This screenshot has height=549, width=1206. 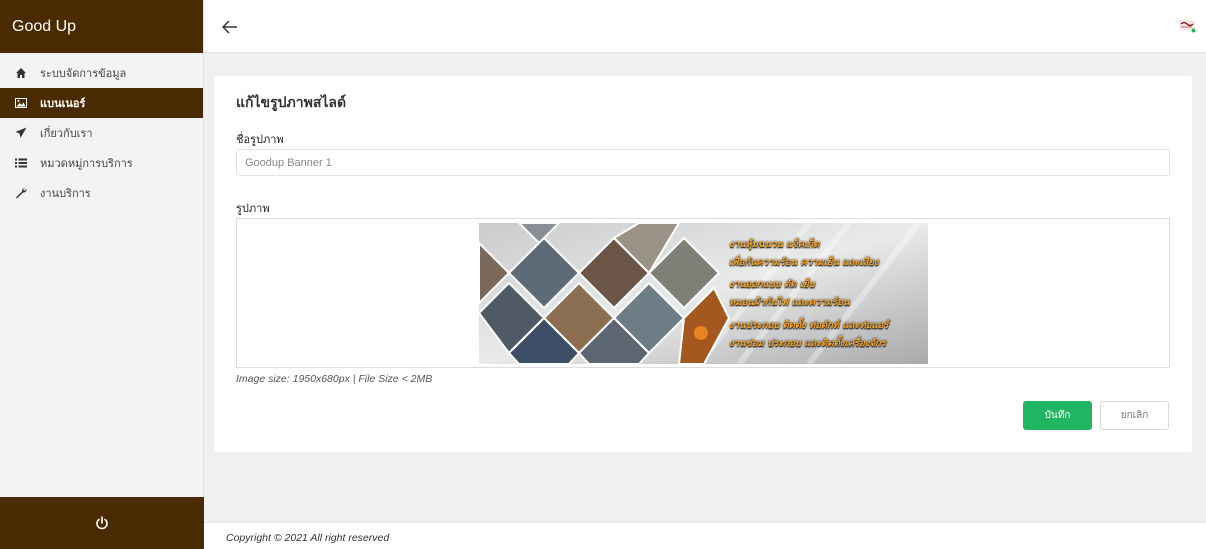 I want to click on sidebar-item-label: เกี่ยวกับเรา, so click(x=66, y=133).